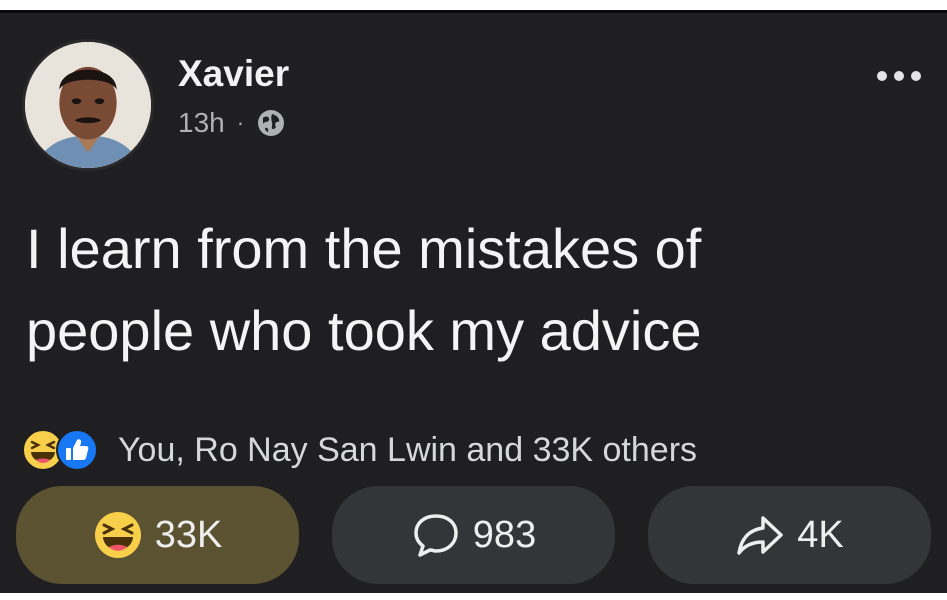 This screenshot has width=947, height=600. What do you see at coordinates (77, 450) in the screenshot?
I see `like-icon` at bounding box center [77, 450].